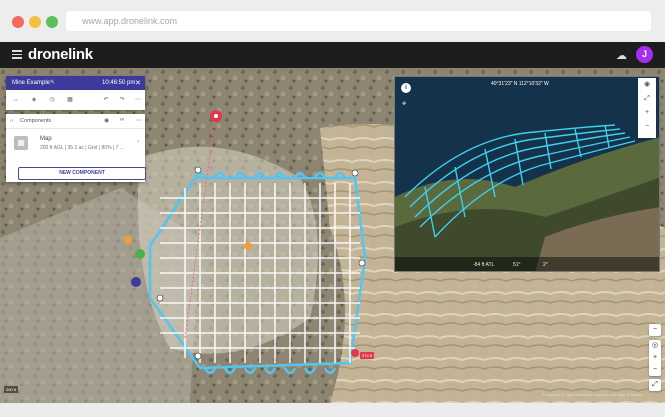 The width and height of the screenshot is (665, 417). I want to click on clock-icon: ◷, so click(52, 100).